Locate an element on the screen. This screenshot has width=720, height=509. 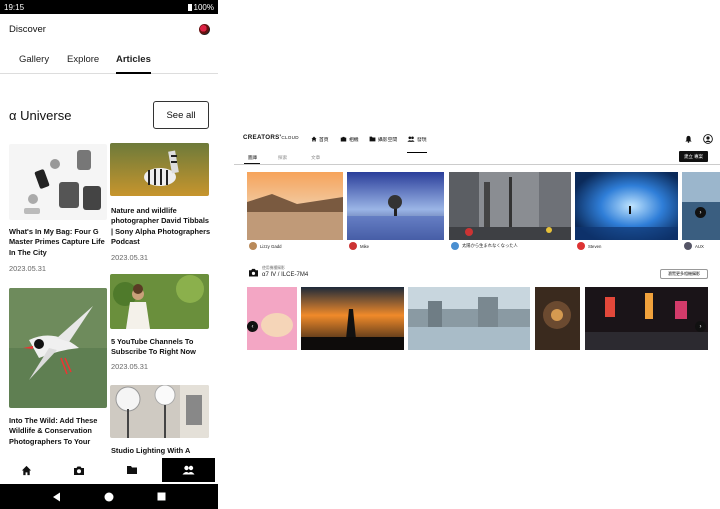
section-caption: 使用機種攝影 is located at coordinates (273, 268).